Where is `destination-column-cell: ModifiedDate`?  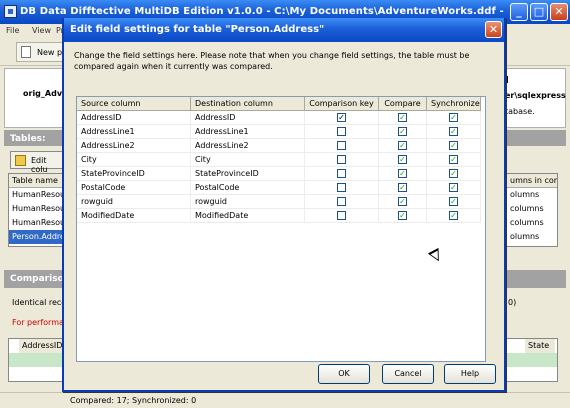
destination-column-cell: ModifiedDate is located at coordinates (248, 216).